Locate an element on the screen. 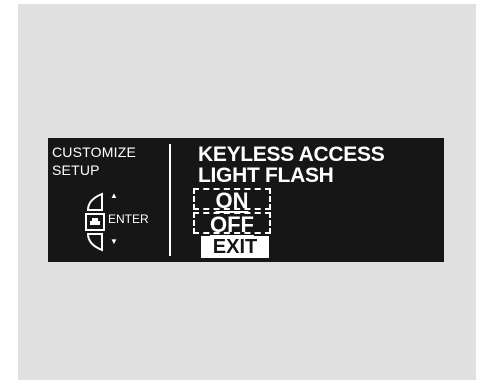 The height and width of the screenshot is (384, 478). menu-title-line2: SETUP is located at coordinates (76, 170).